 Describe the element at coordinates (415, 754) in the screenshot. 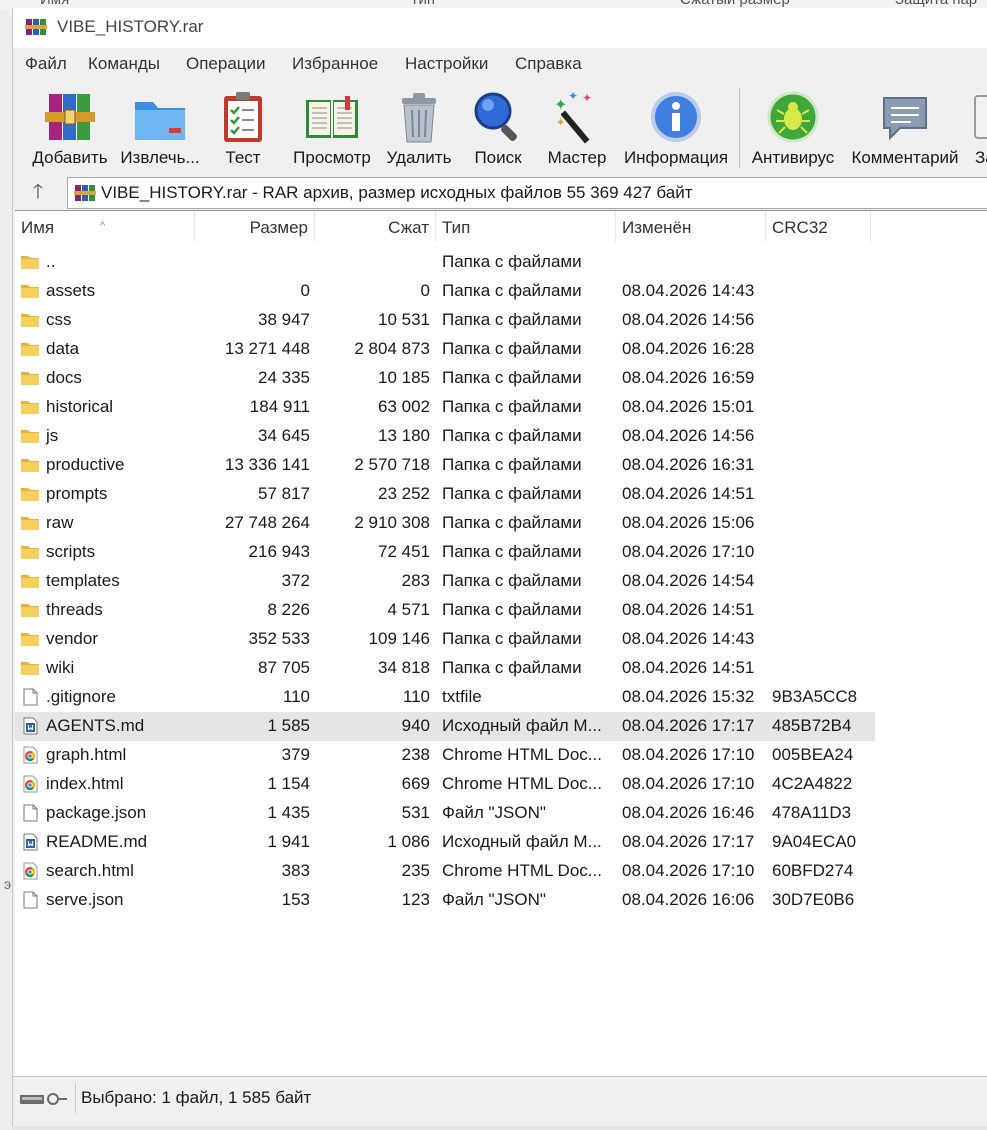

I see `file-packed: 238` at that location.